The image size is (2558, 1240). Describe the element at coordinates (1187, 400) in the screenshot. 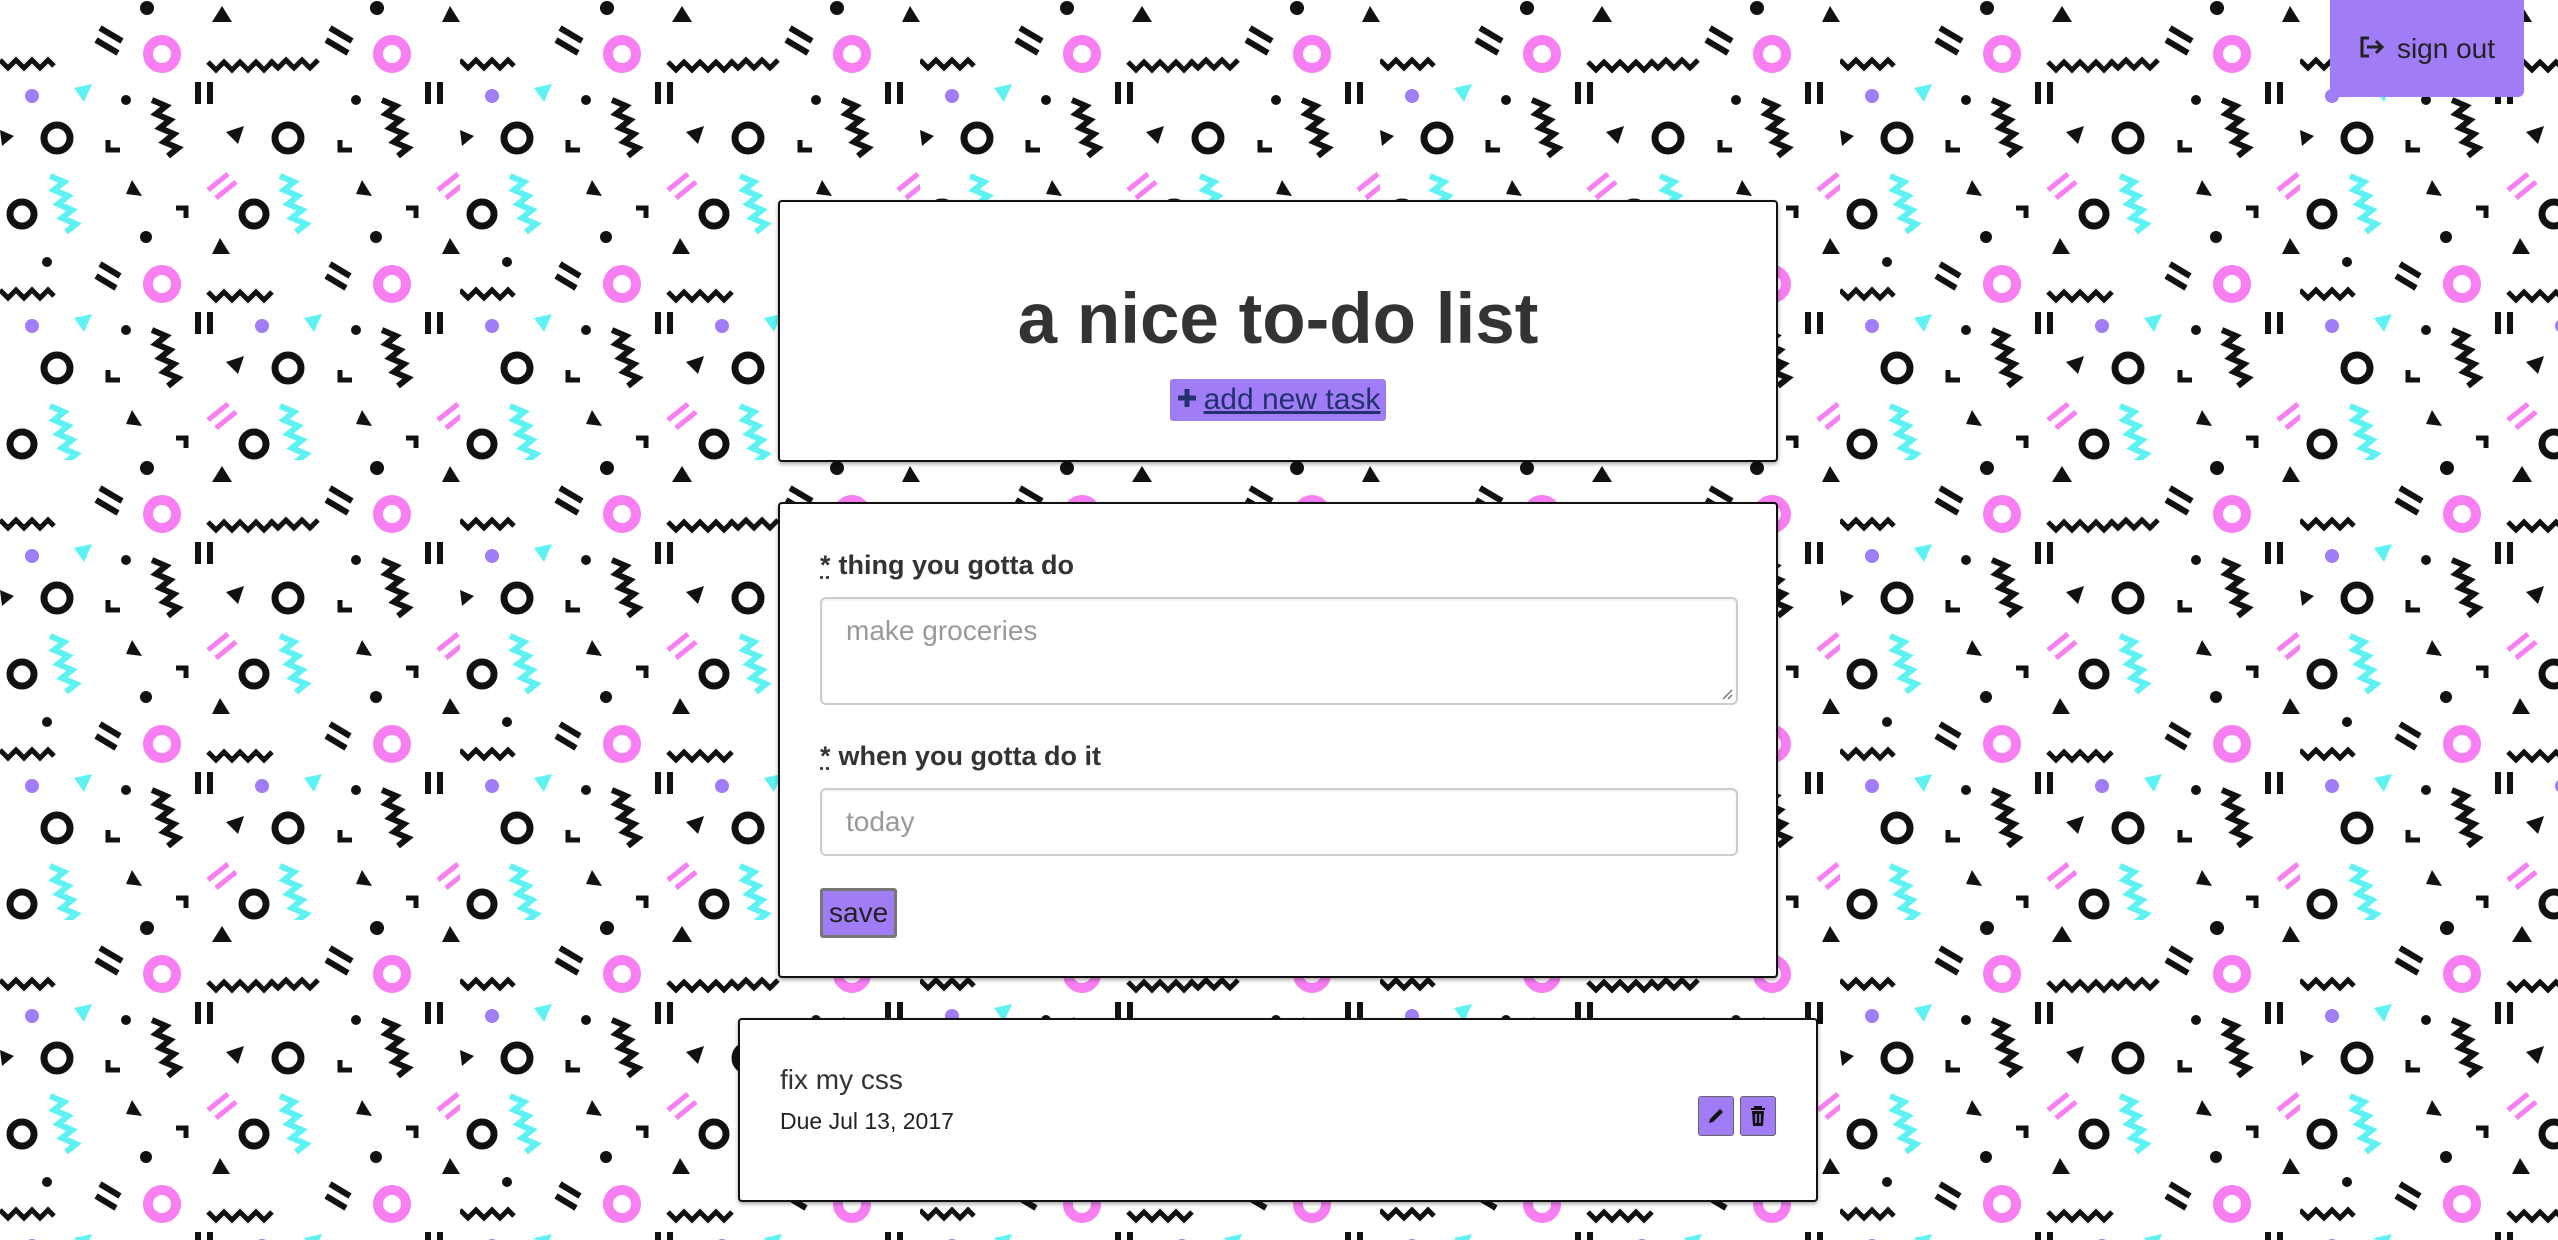

I see `plus-icon` at that location.